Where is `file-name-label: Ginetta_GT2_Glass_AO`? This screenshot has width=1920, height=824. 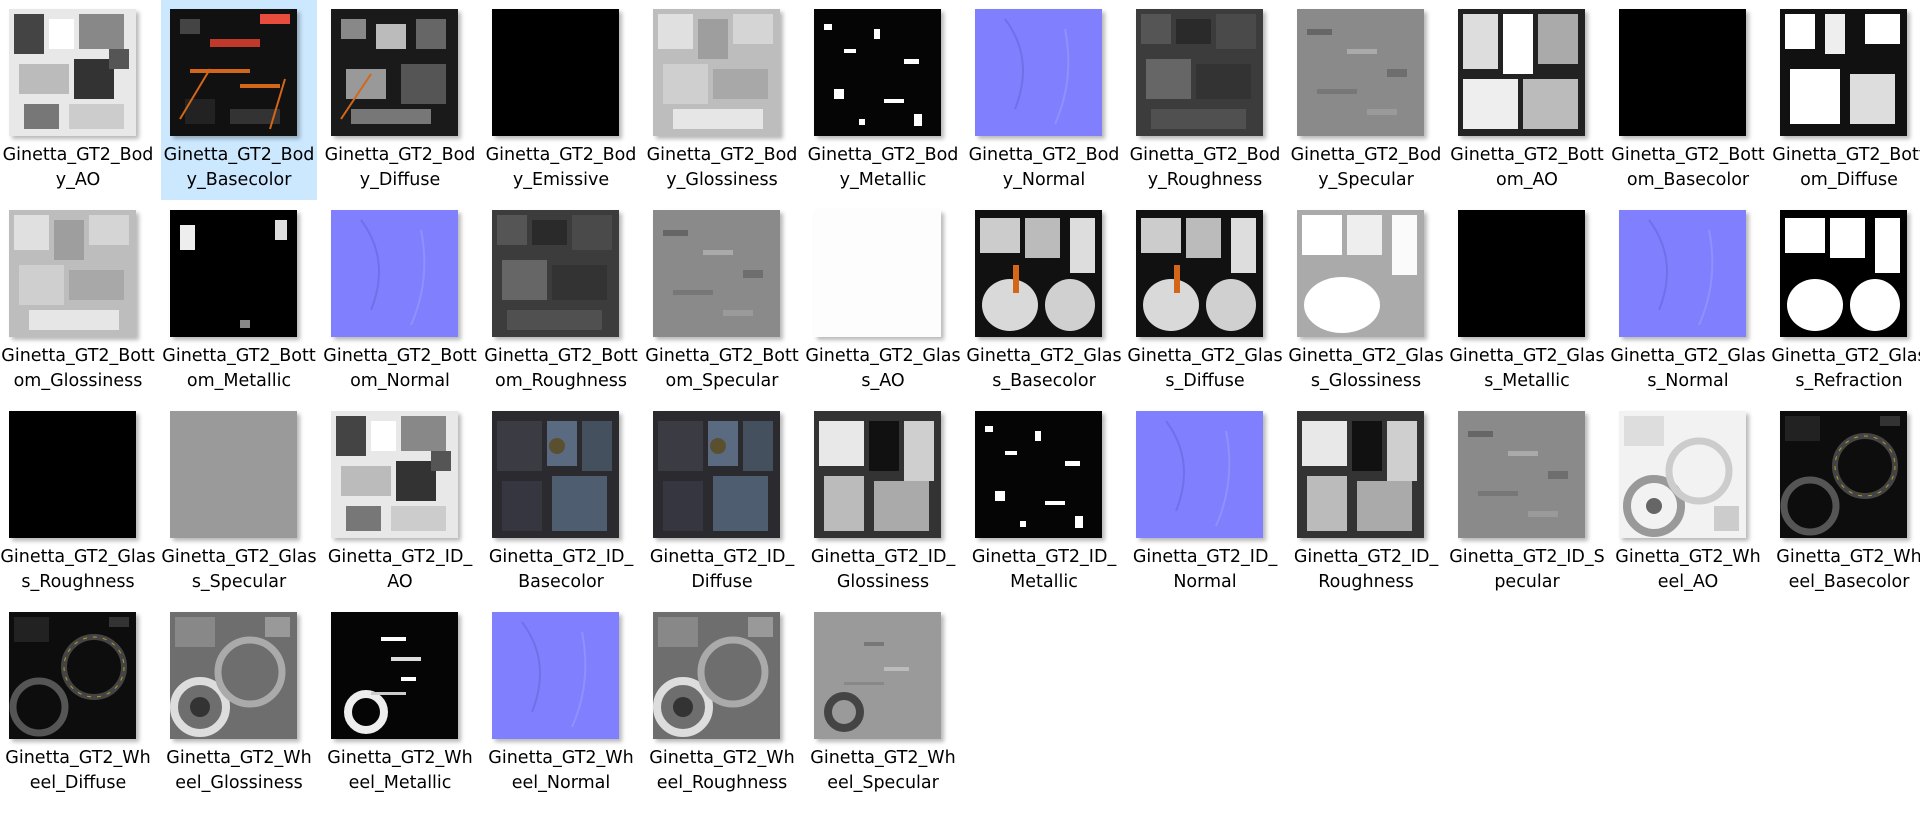
file-name-label: Ginetta_GT2_Glass_AO is located at coordinates (883, 368).